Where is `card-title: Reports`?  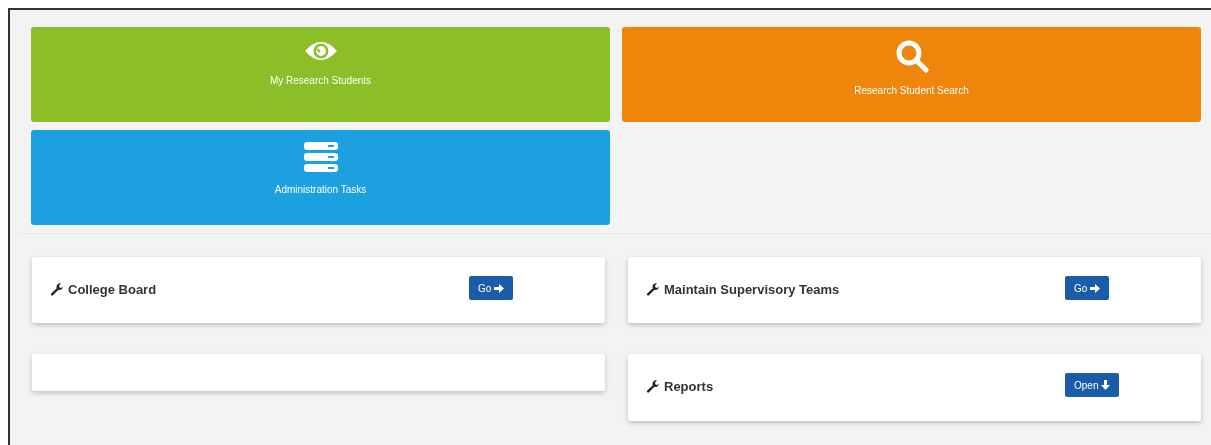
card-title: Reports is located at coordinates (689, 386).